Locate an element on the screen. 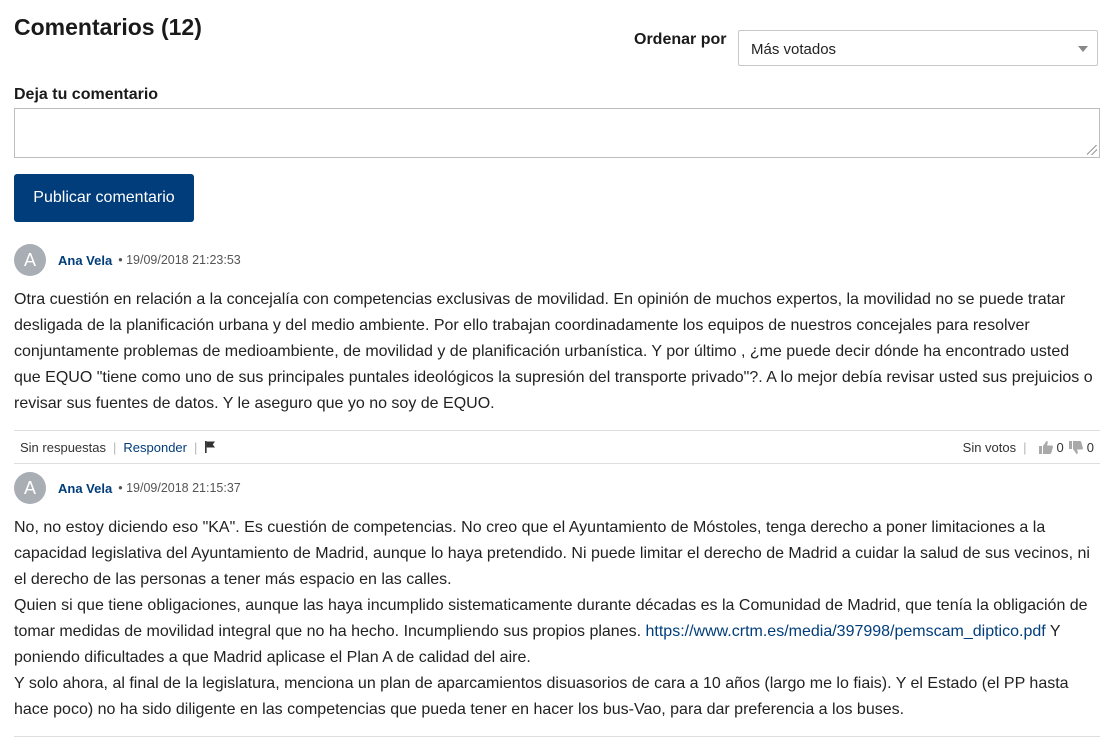 The image size is (1109, 743). divider is located at coordinates (557, 736).